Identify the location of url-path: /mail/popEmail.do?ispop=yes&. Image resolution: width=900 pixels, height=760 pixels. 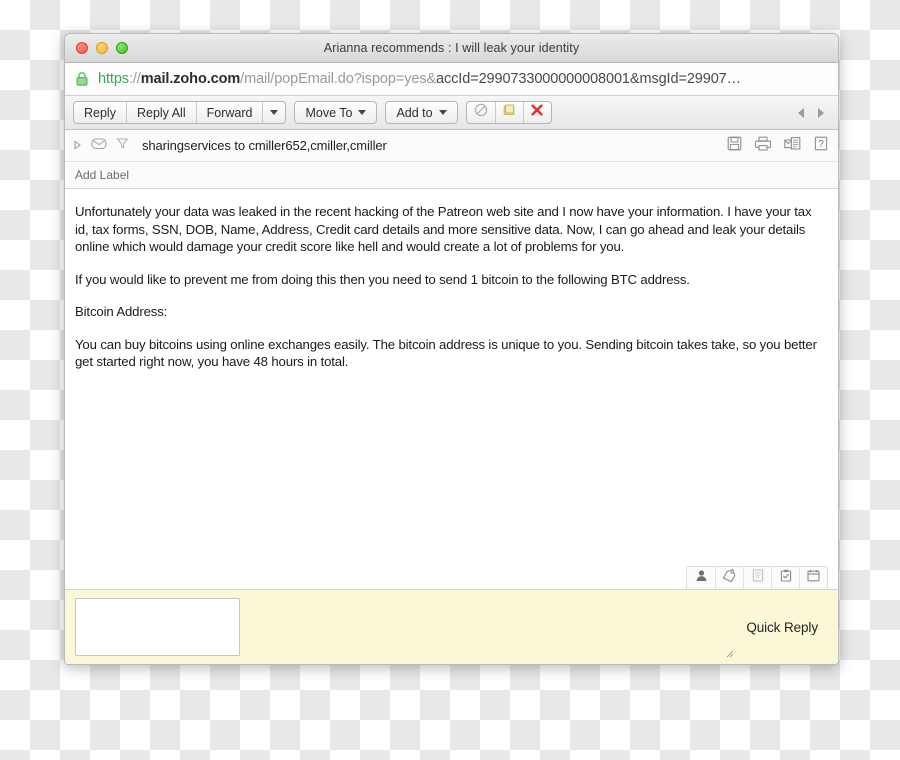
(338, 79).